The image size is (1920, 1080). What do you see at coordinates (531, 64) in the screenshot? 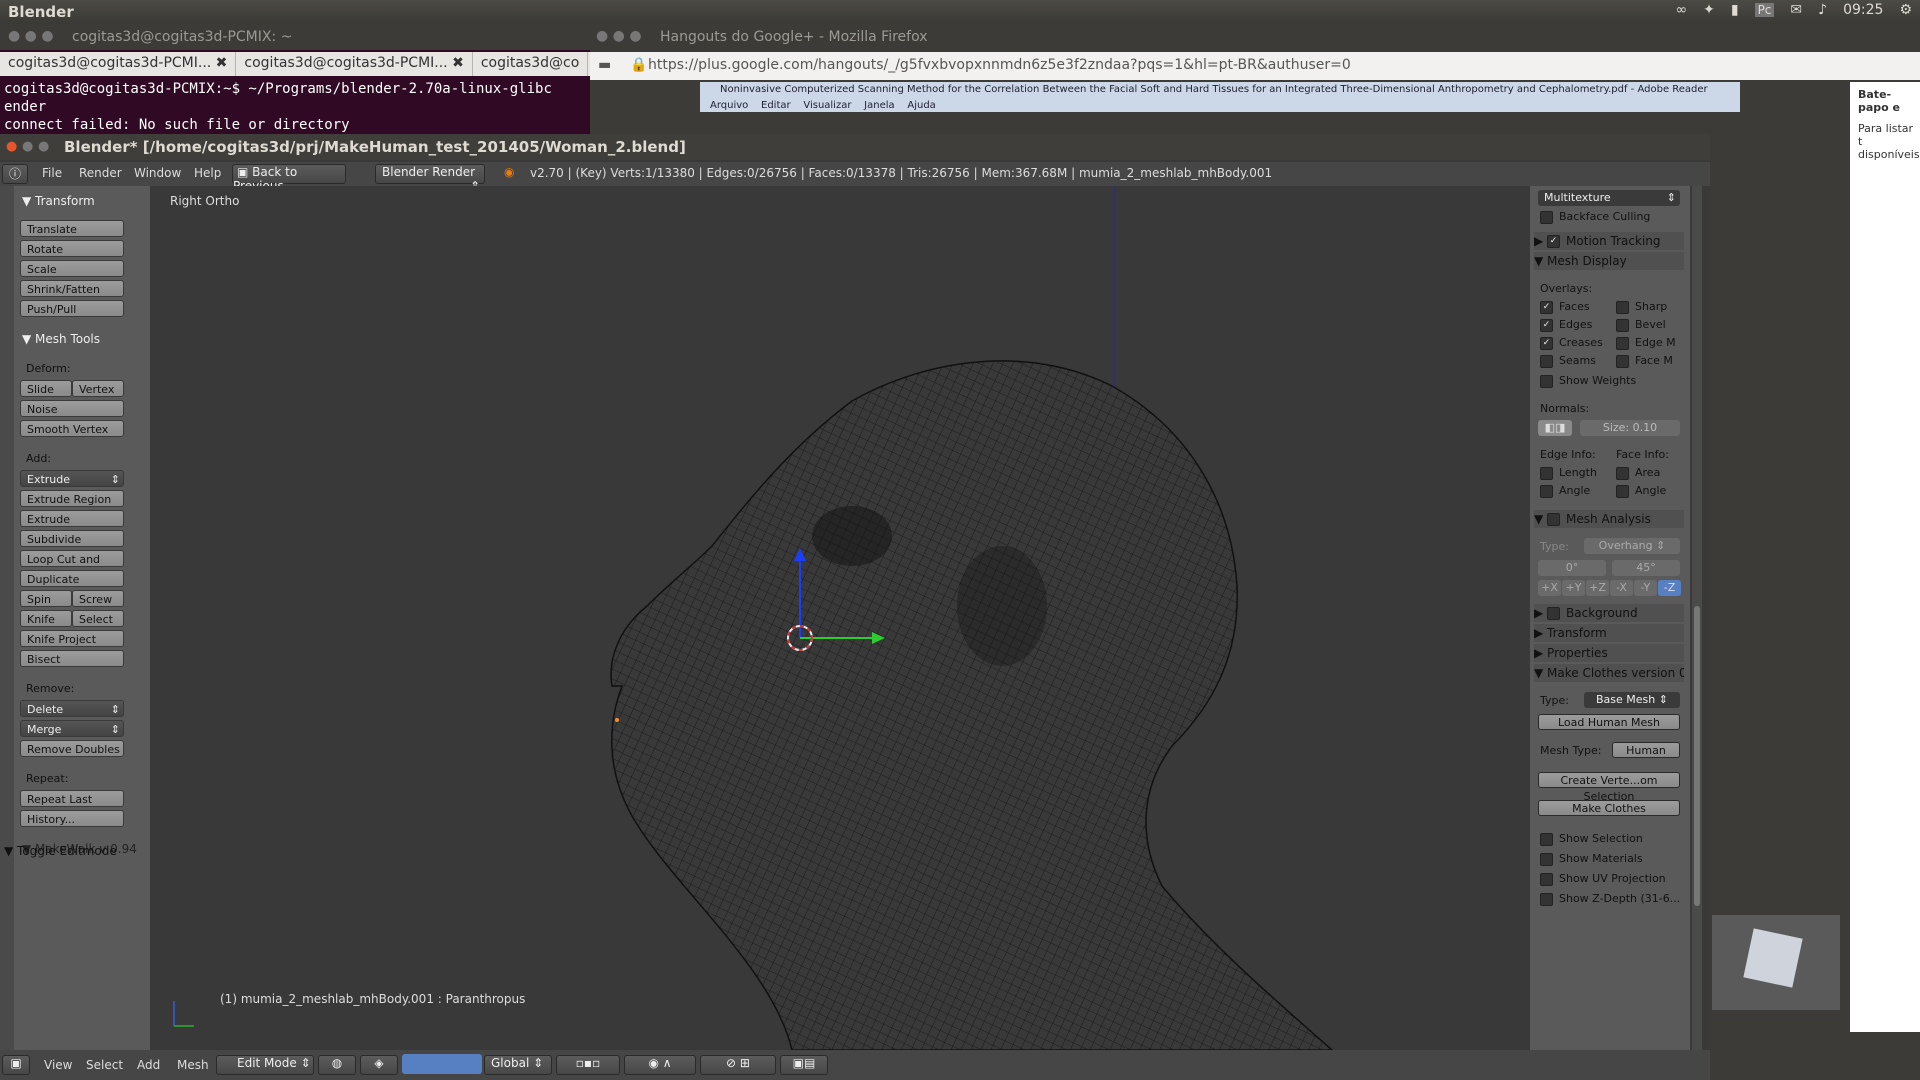
I see `terminal-tab: cogitas3d@co` at bounding box center [531, 64].